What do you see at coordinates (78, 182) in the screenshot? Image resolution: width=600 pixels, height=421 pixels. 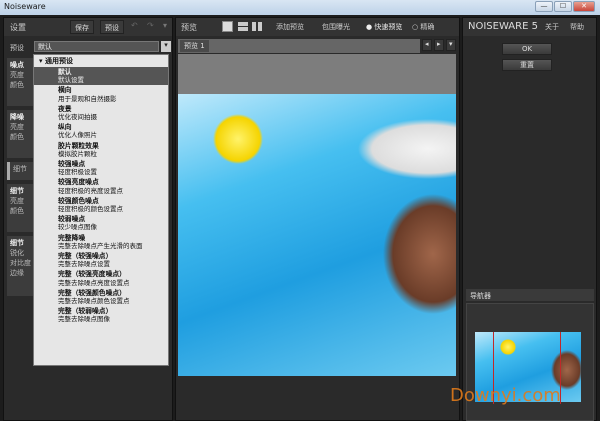 I see `preset-option-name: 较强亮度噪点` at bounding box center [78, 182].